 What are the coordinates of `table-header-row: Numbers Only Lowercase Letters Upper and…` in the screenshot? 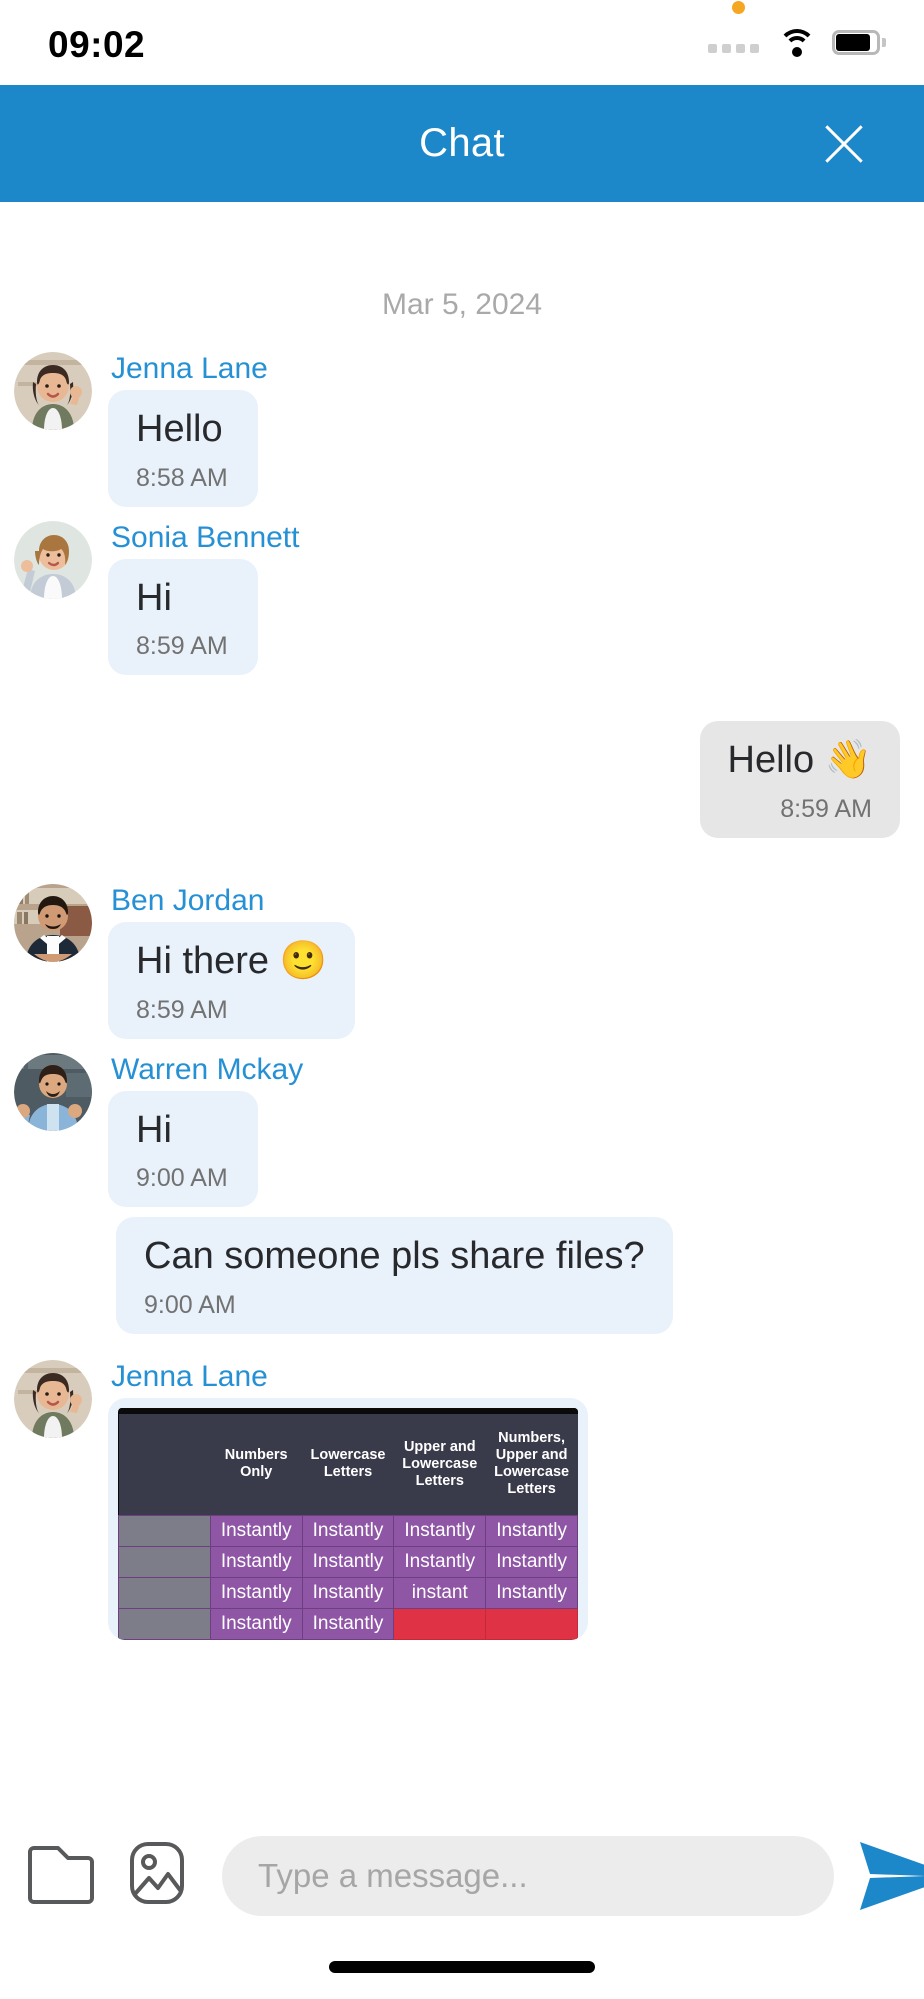 It's located at (348, 1465).